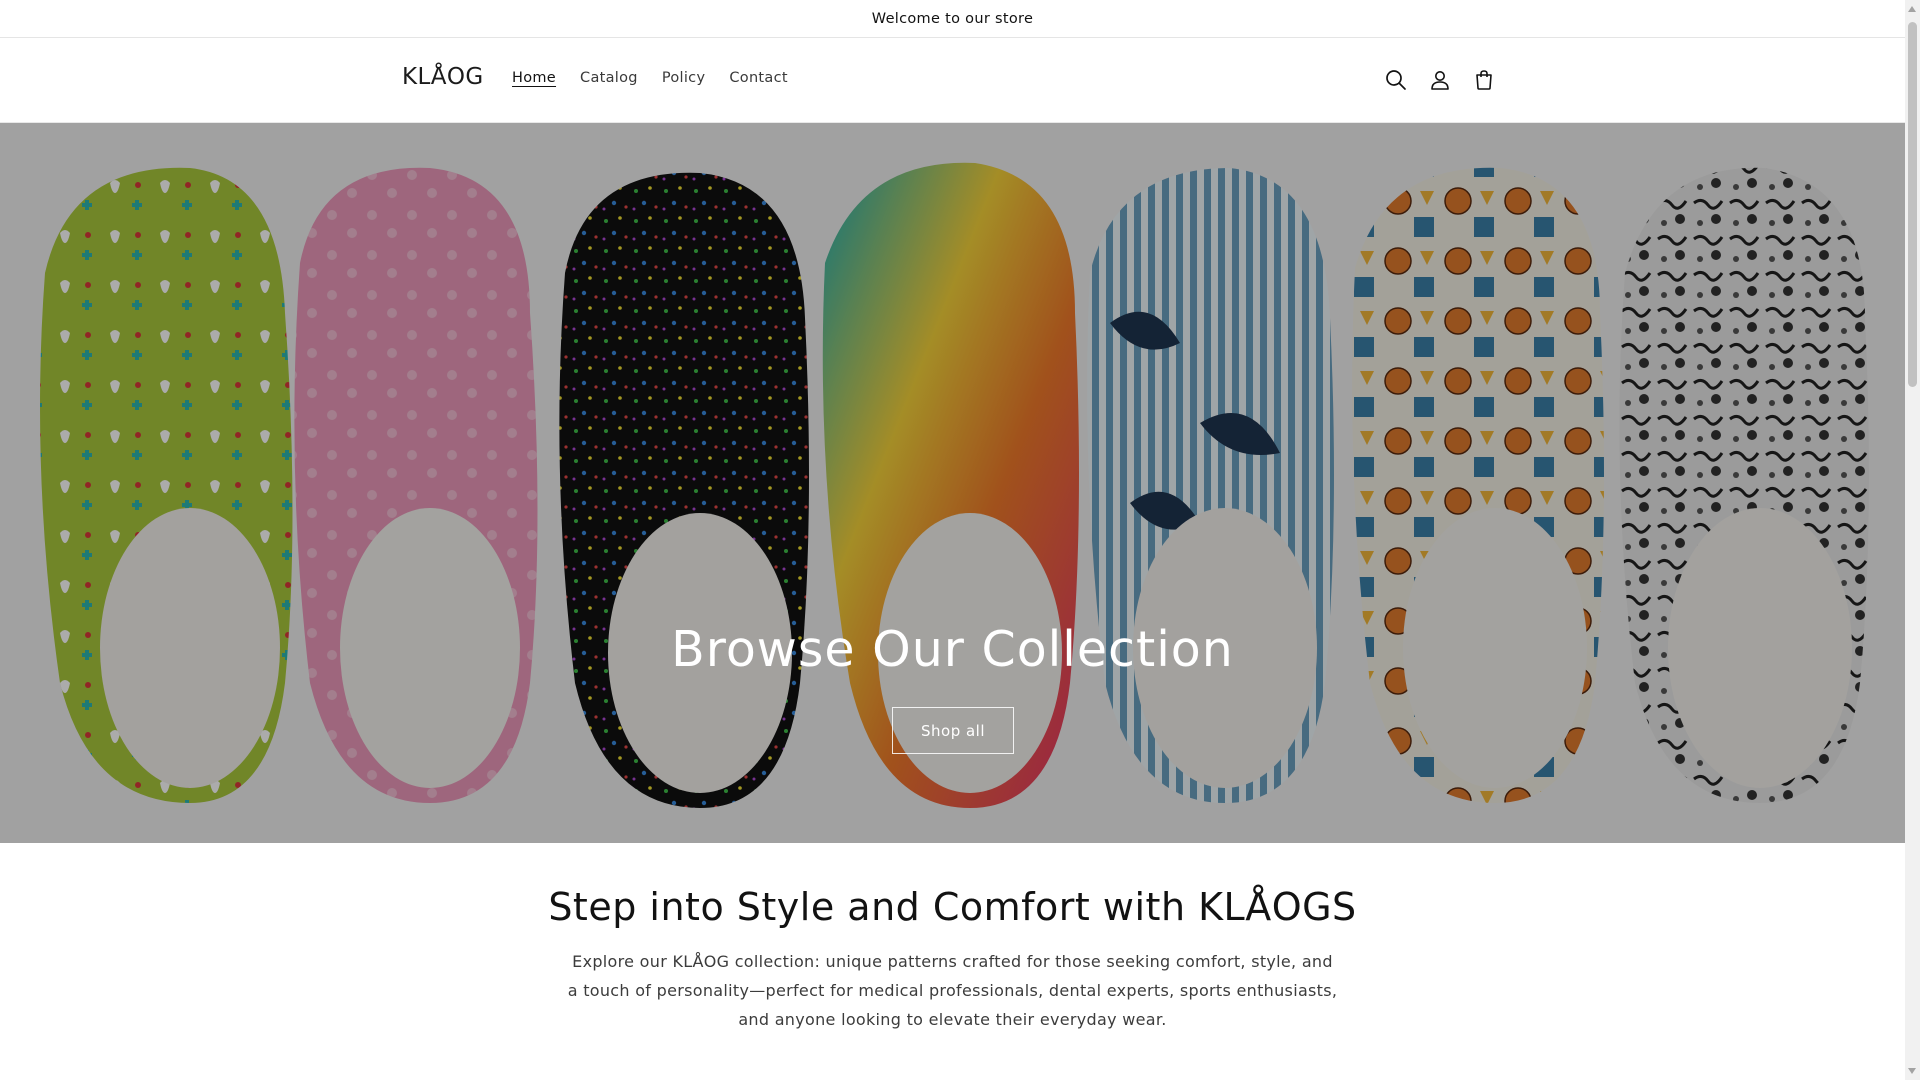 This screenshot has height=1080, width=1920. What do you see at coordinates (1396, 80) in the screenshot?
I see `search-icon` at bounding box center [1396, 80].